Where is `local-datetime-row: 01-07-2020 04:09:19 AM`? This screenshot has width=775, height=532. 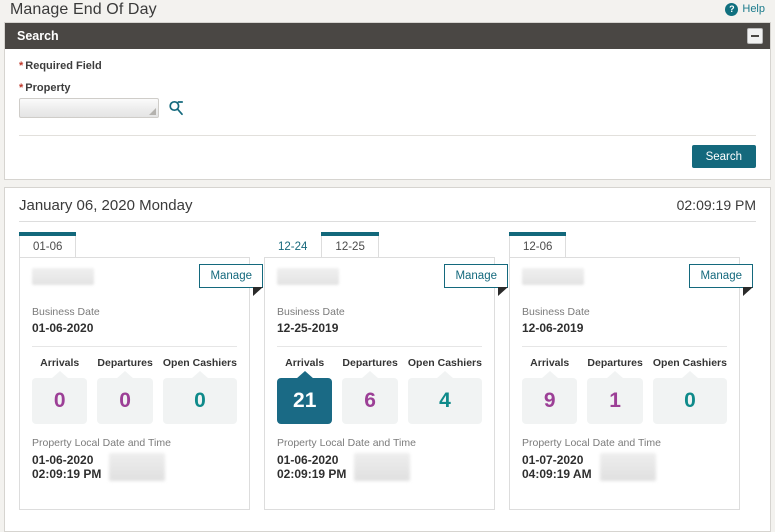
local-datetime-row: 01-07-2020 04:09:19 AM is located at coordinates (624, 465).